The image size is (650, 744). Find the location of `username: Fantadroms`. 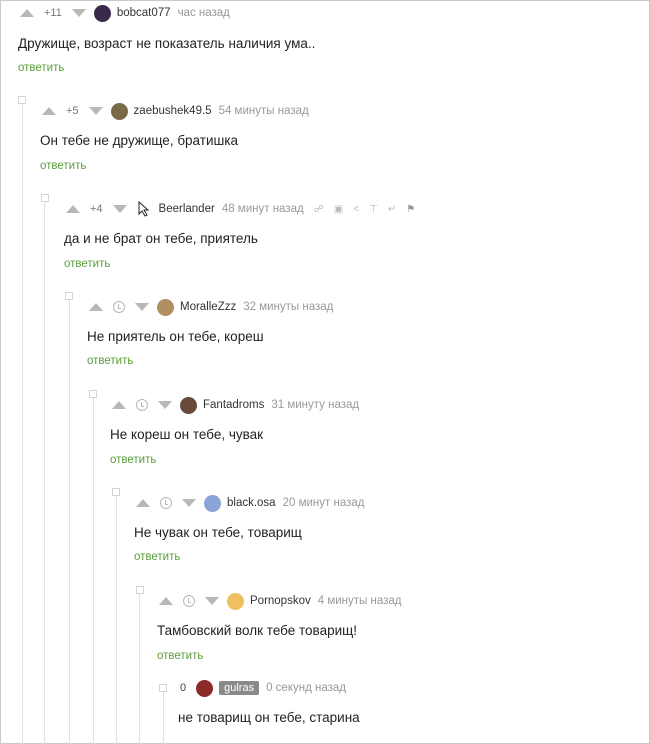

username: Fantadroms is located at coordinates (233, 405).